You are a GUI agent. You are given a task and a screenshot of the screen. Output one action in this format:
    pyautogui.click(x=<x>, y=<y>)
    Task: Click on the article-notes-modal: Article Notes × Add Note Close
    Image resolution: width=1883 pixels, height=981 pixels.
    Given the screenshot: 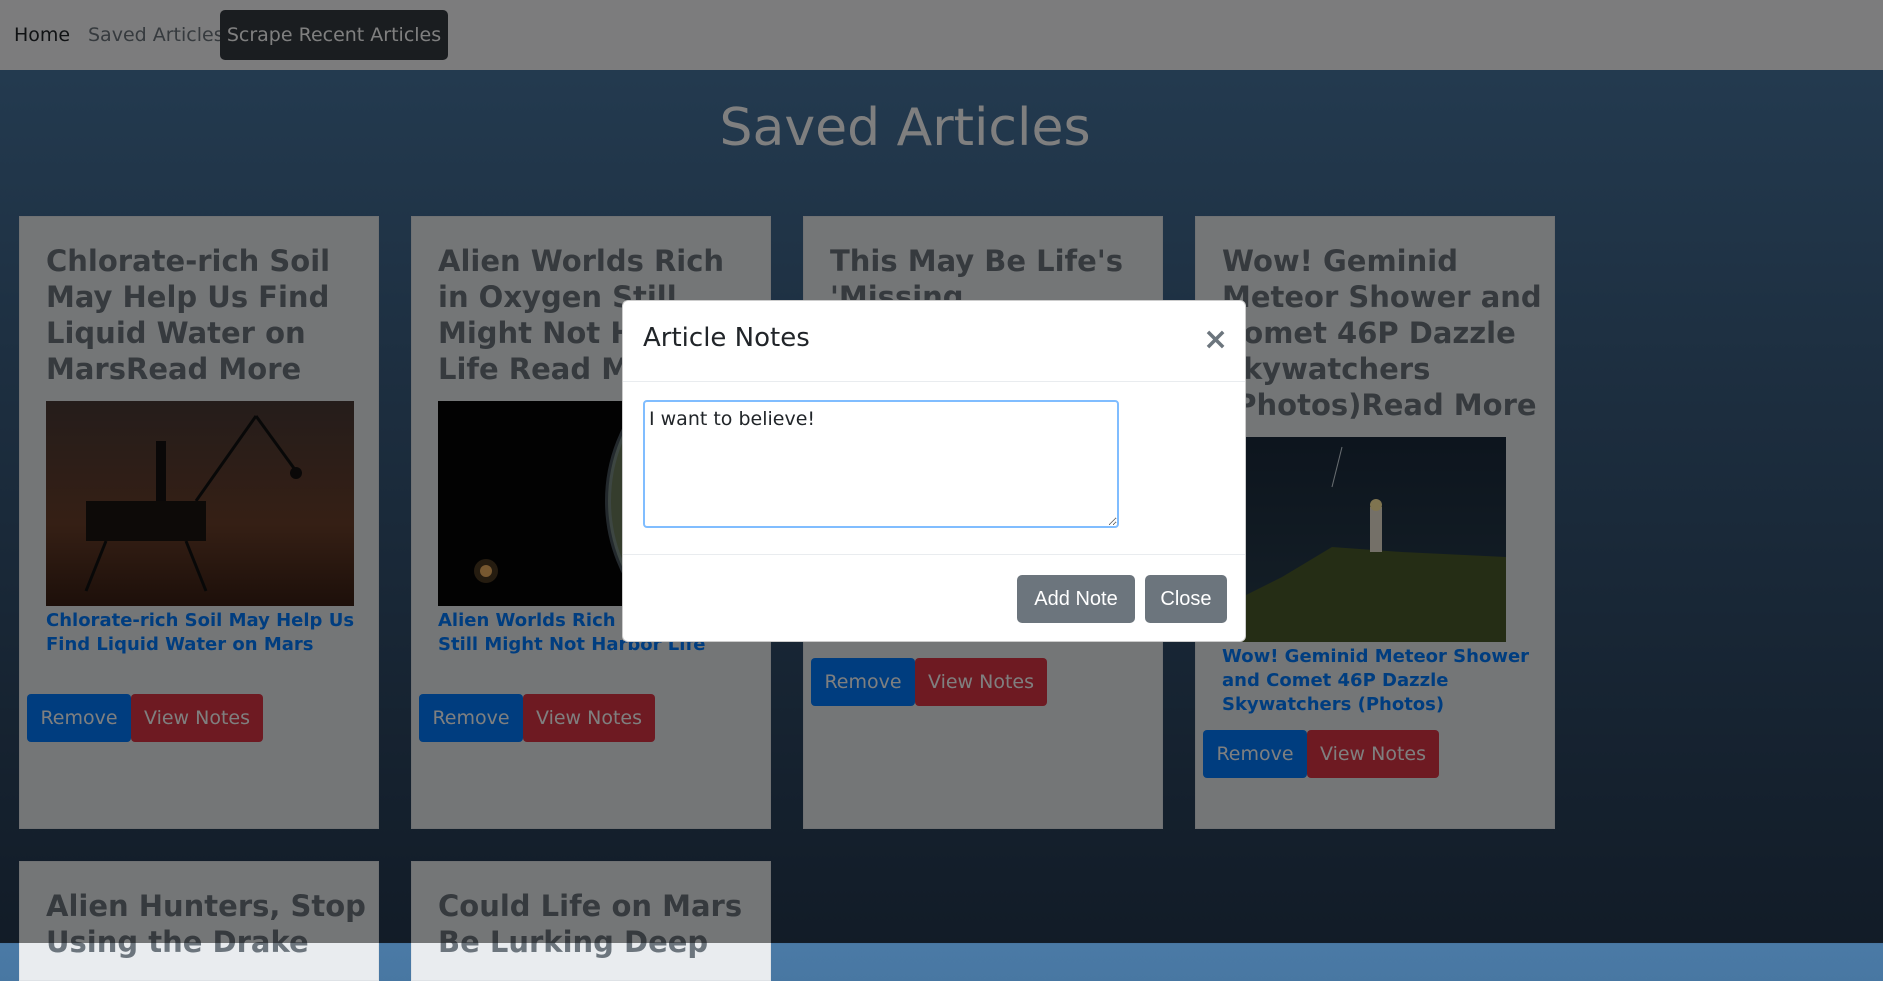 What is the action you would take?
    pyautogui.click(x=934, y=471)
    